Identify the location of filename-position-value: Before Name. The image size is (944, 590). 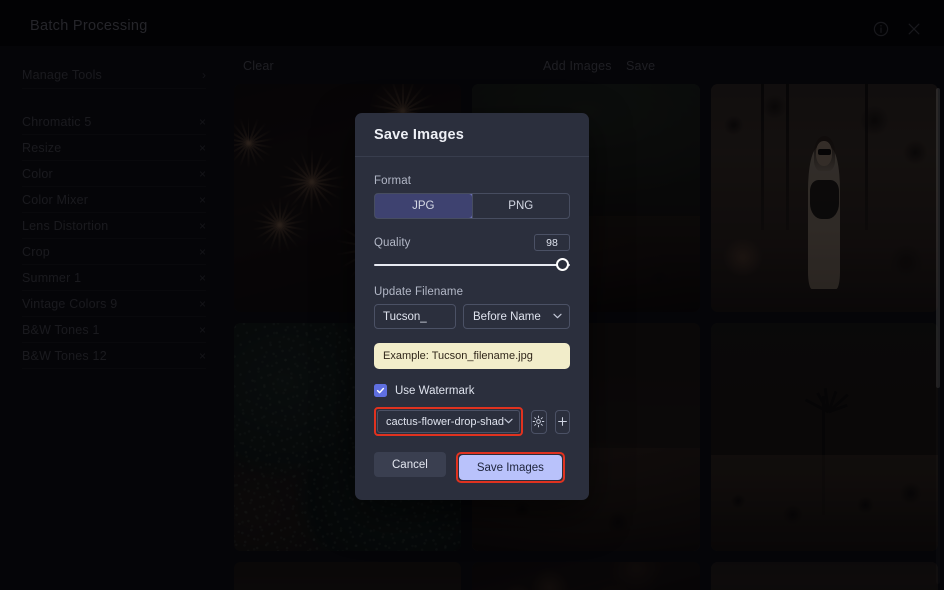
(507, 316).